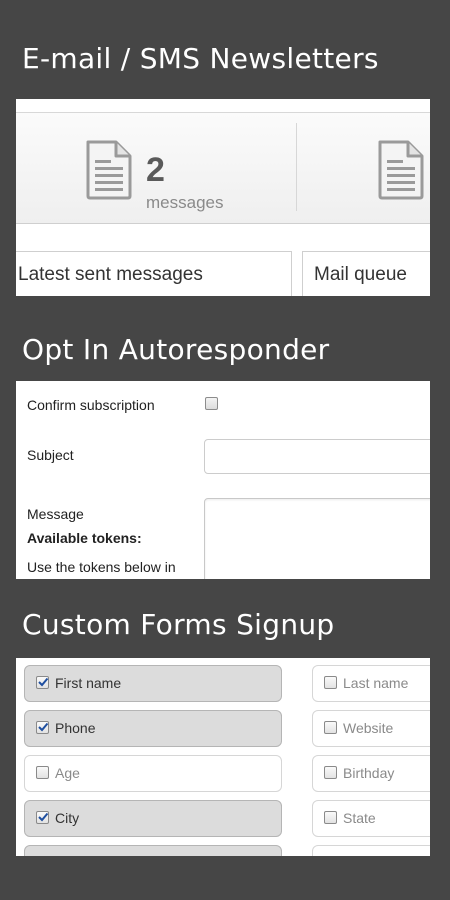  I want to click on stat-divider, so click(296, 167).